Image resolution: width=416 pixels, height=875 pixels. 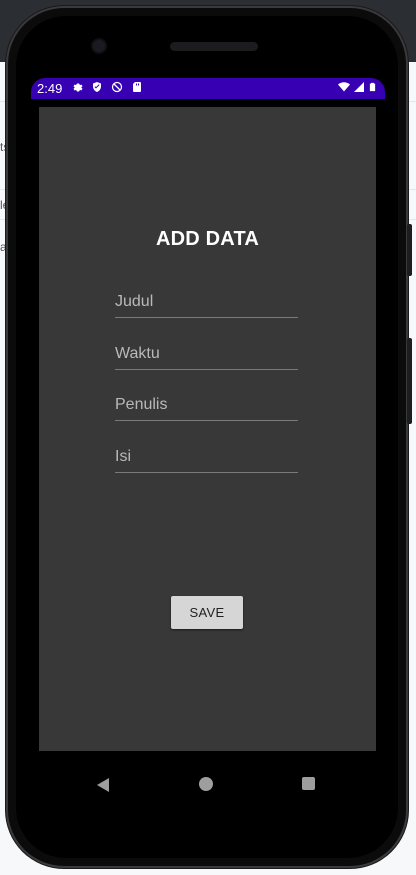 What do you see at coordinates (107, 87) in the screenshot?
I see `status-icons-left` at bounding box center [107, 87].